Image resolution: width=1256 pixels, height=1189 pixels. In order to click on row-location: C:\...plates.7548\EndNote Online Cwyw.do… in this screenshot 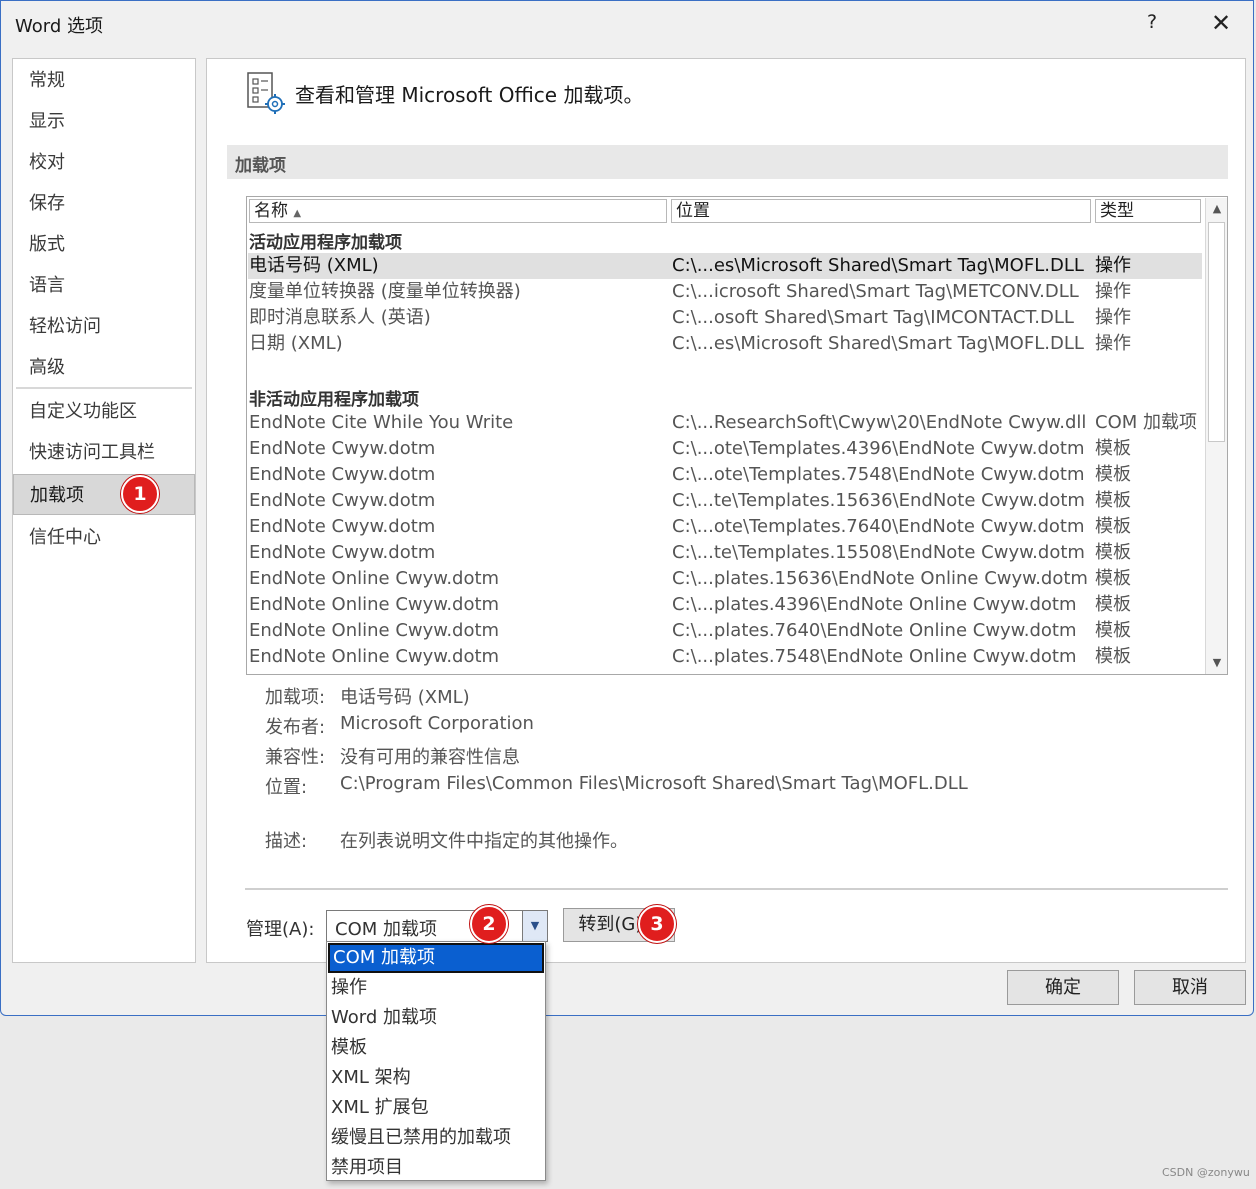, I will do `click(874, 656)`.